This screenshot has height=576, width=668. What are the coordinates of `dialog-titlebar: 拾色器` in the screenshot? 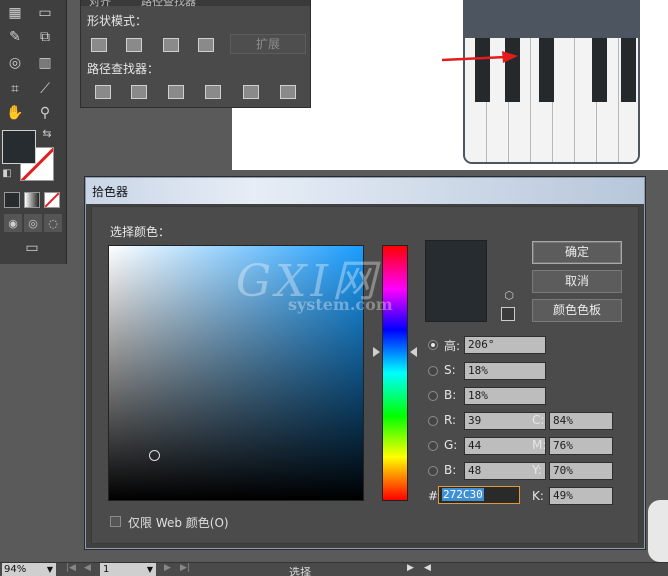 It's located at (365, 191).